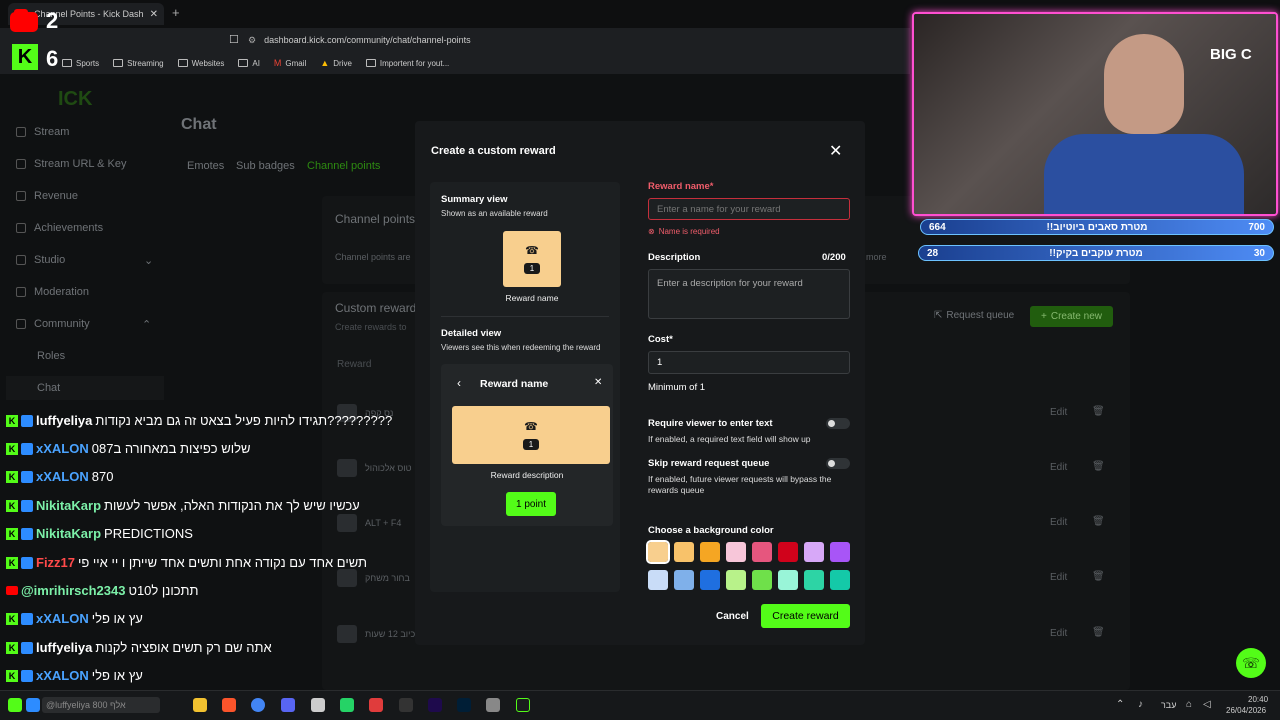  I want to click on clock-time: 20:40, so click(1258, 699).